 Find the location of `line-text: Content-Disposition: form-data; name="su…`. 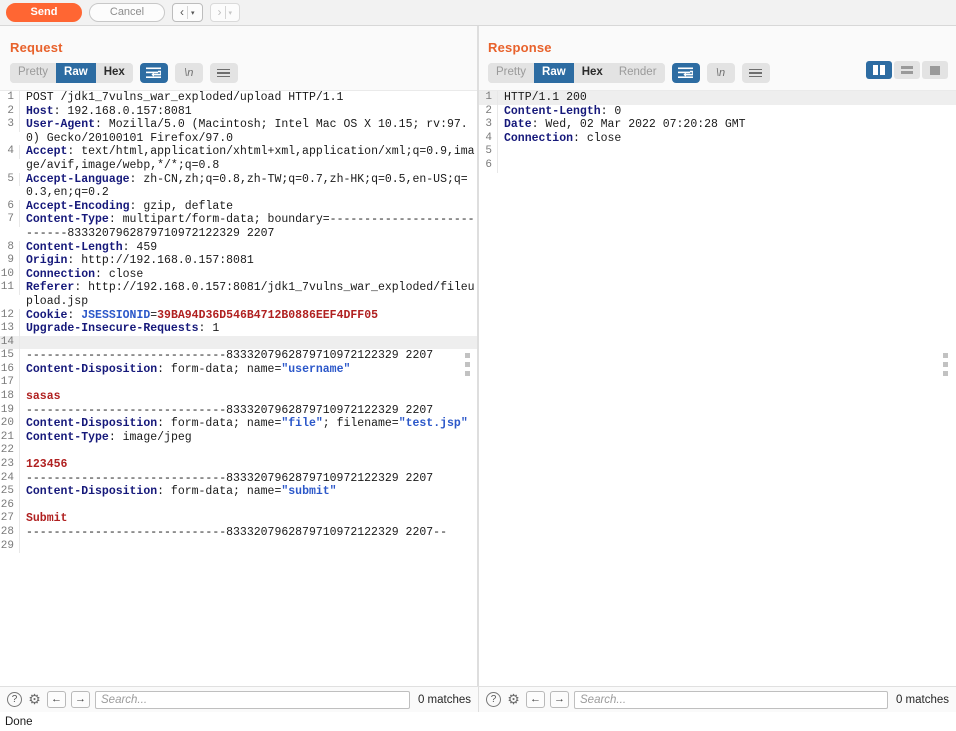

line-text: Content-Disposition: form-data; name="su… is located at coordinates (249, 492).